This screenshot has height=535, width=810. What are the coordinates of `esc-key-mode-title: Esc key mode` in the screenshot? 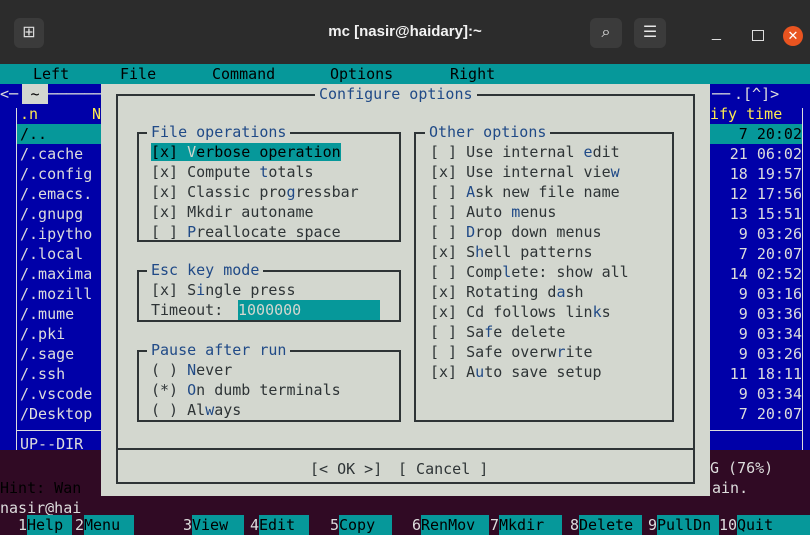 It's located at (205, 270).